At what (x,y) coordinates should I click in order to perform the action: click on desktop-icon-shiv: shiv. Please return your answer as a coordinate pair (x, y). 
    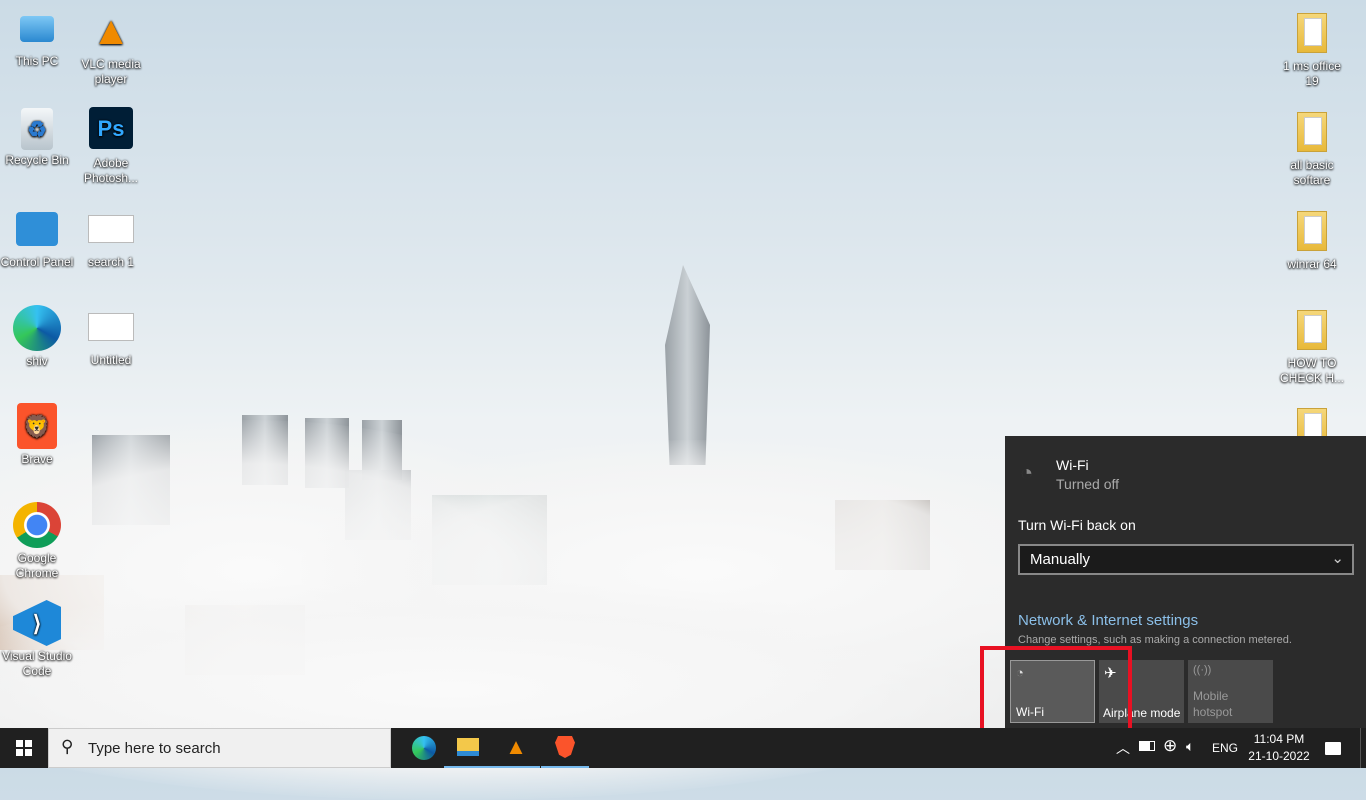
    Looking at the image, I should click on (37, 337).